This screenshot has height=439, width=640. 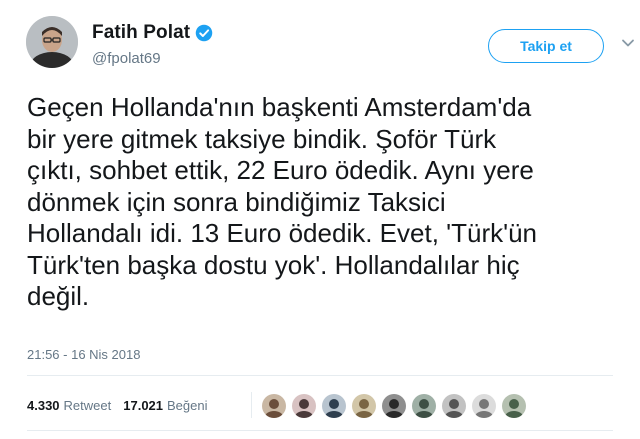 I want to click on like-label: Beğeni, so click(x=187, y=405).